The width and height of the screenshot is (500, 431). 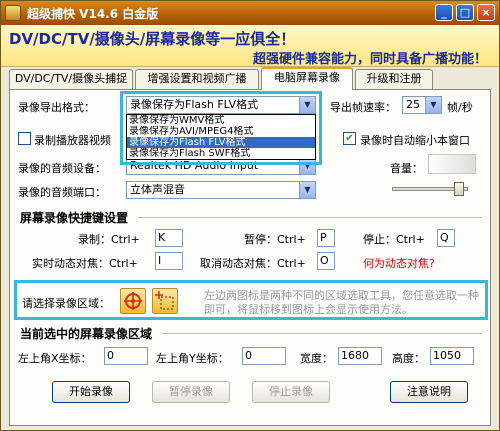 I want to click on record-player-video-label: 录制播放器视频, so click(x=72, y=140).